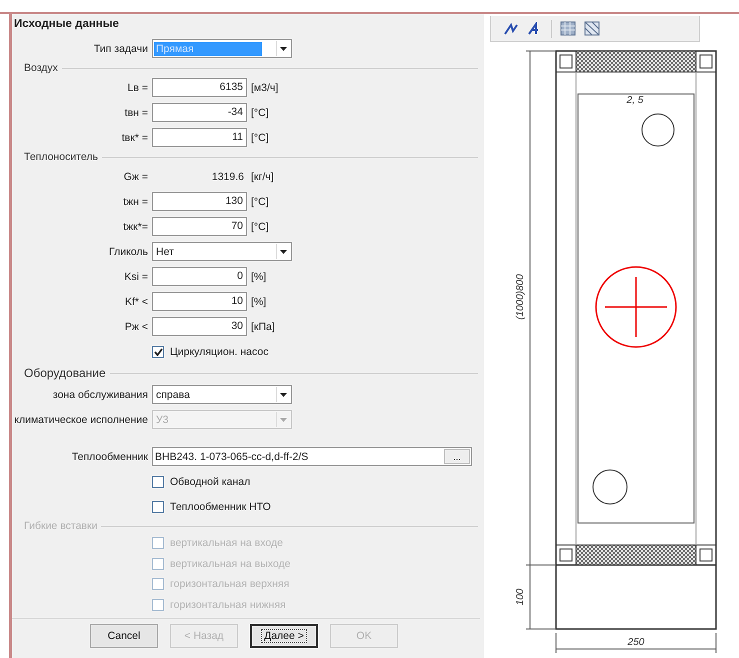 The height and width of the screenshot is (658, 739). What do you see at coordinates (80, 420) in the screenshot?
I see `field-label: климатическое исполнение` at bounding box center [80, 420].